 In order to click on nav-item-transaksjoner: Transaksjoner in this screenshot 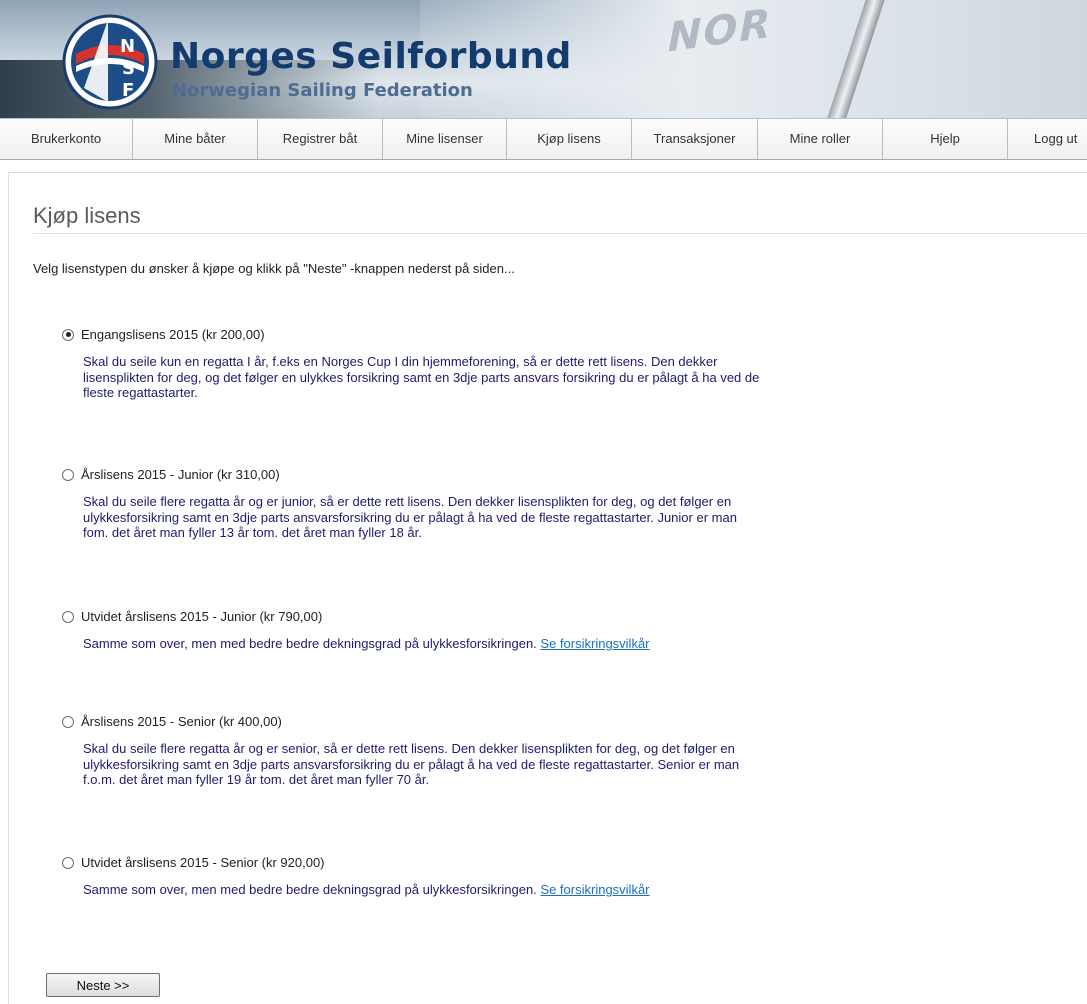, I will do `click(695, 139)`.